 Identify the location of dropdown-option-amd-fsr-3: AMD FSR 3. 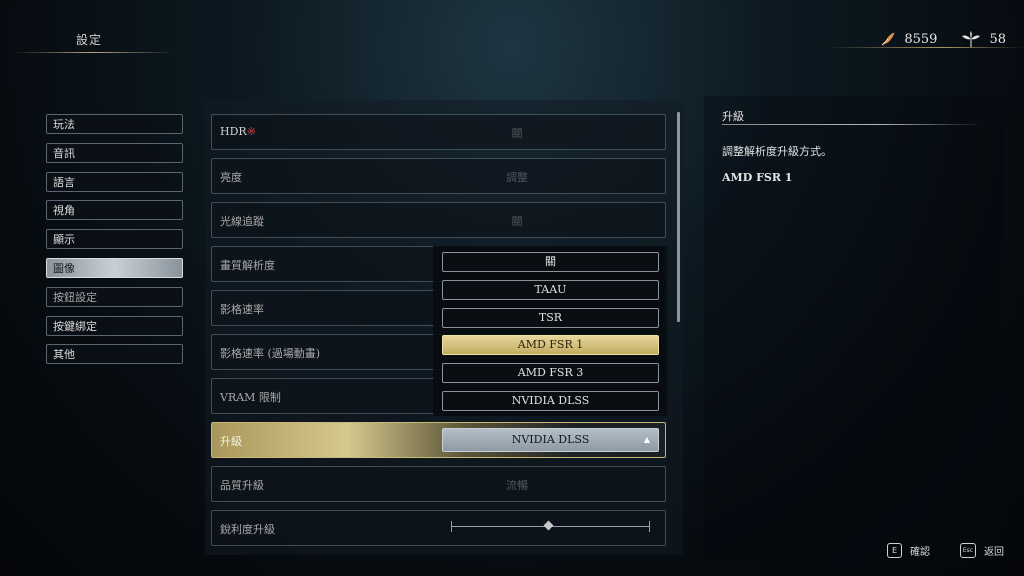
(550, 373).